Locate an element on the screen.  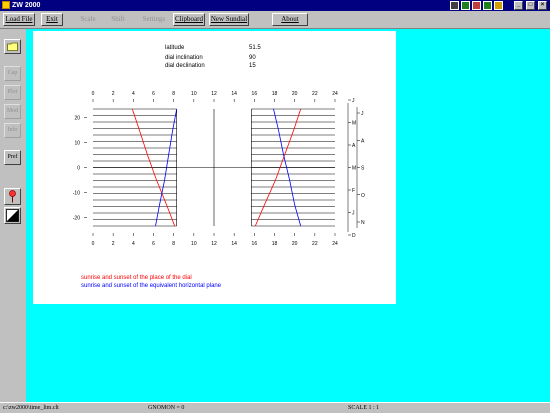
y-tick-label: 0 is located at coordinates (78, 169).